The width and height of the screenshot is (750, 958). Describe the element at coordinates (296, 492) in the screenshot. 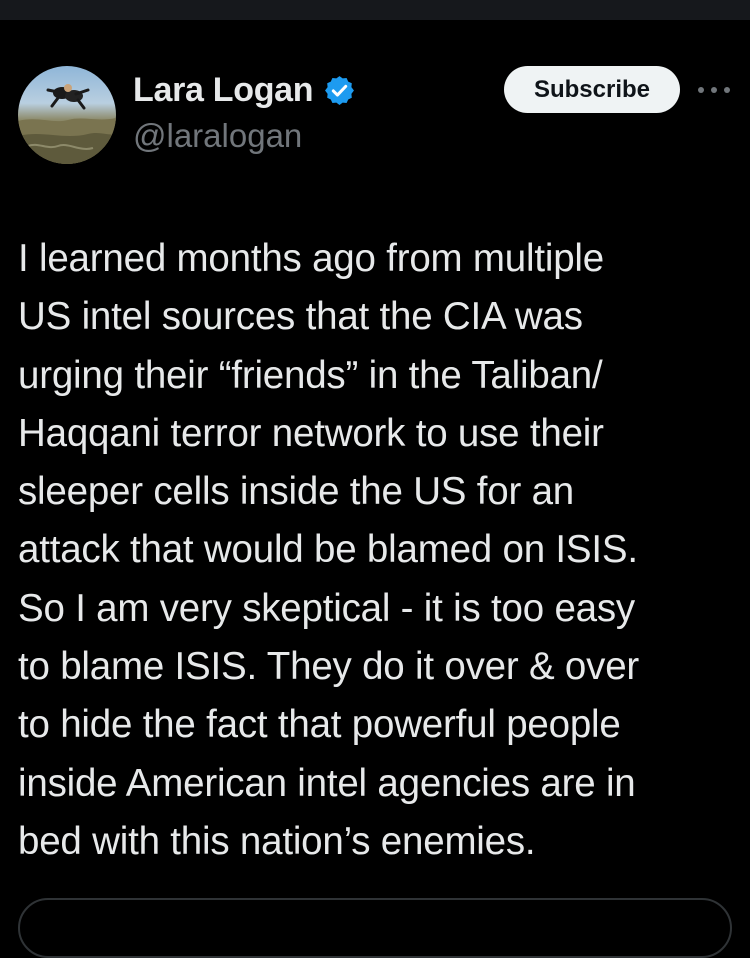

I see `tweet-line: sleeper cells inside the US for an` at that location.